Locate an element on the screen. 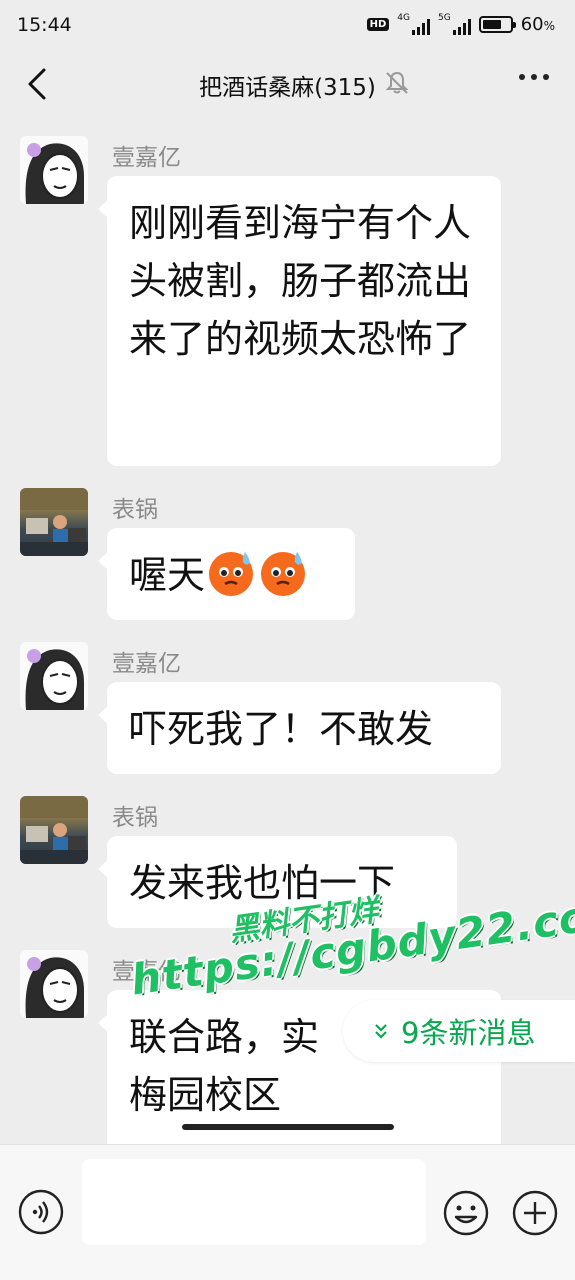 The image size is (575, 1280). smiley-icon is located at coordinates (466, 1213).